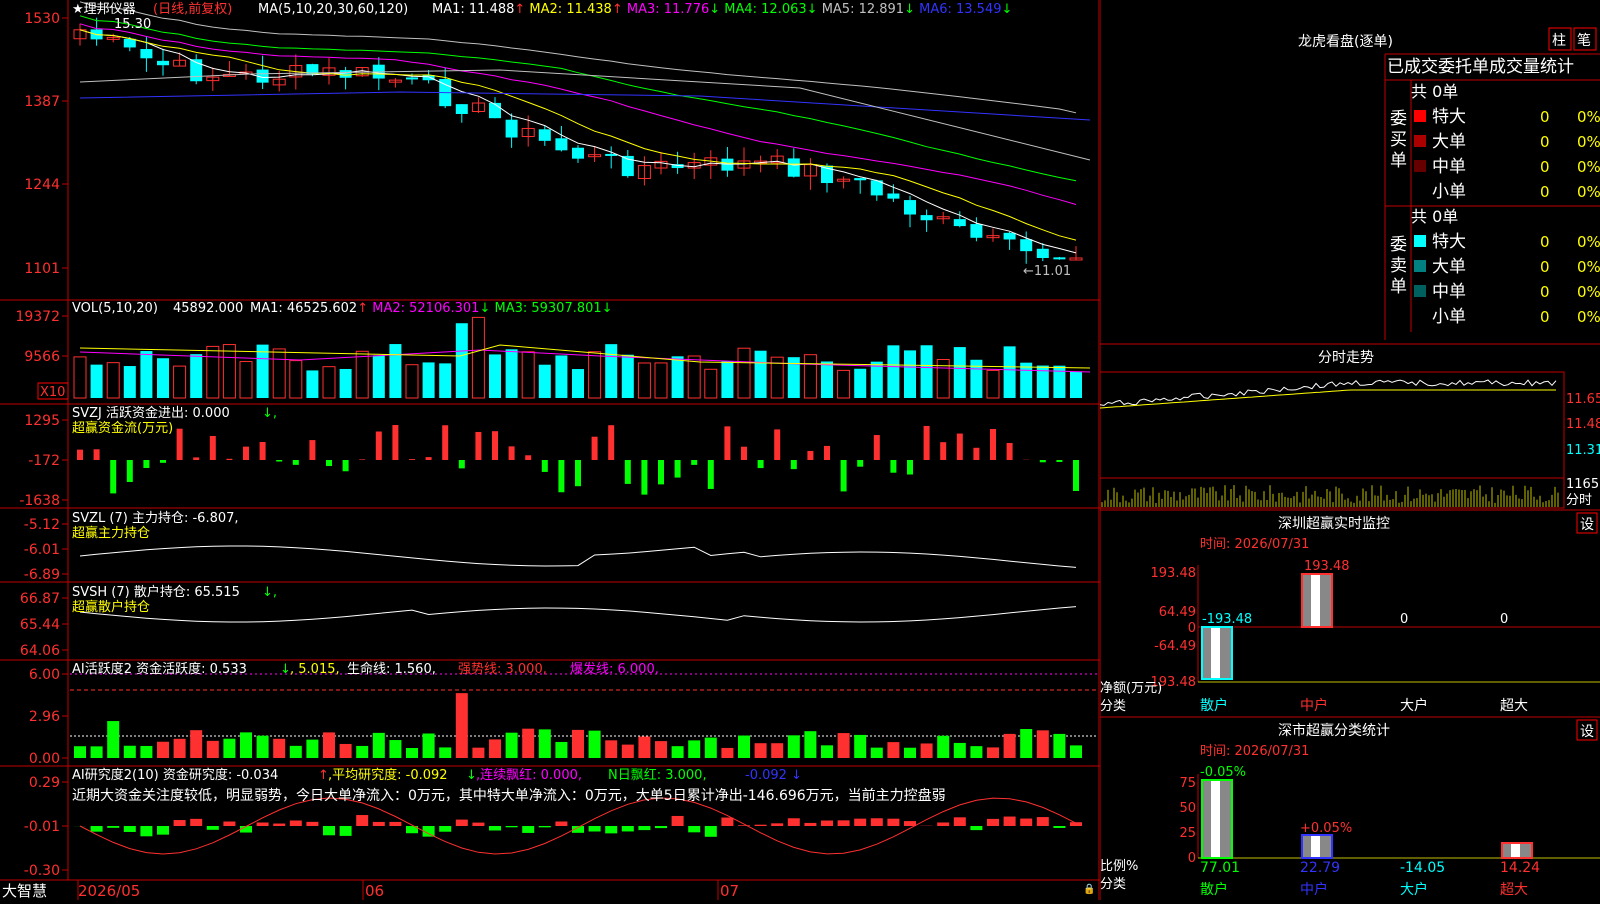 Image resolution: width=1600 pixels, height=904 pixels. What do you see at coordinates (1220, 868) in the screenshot?
I see `classify-val-retail: 77.01` at bounding box center [1220, 868].